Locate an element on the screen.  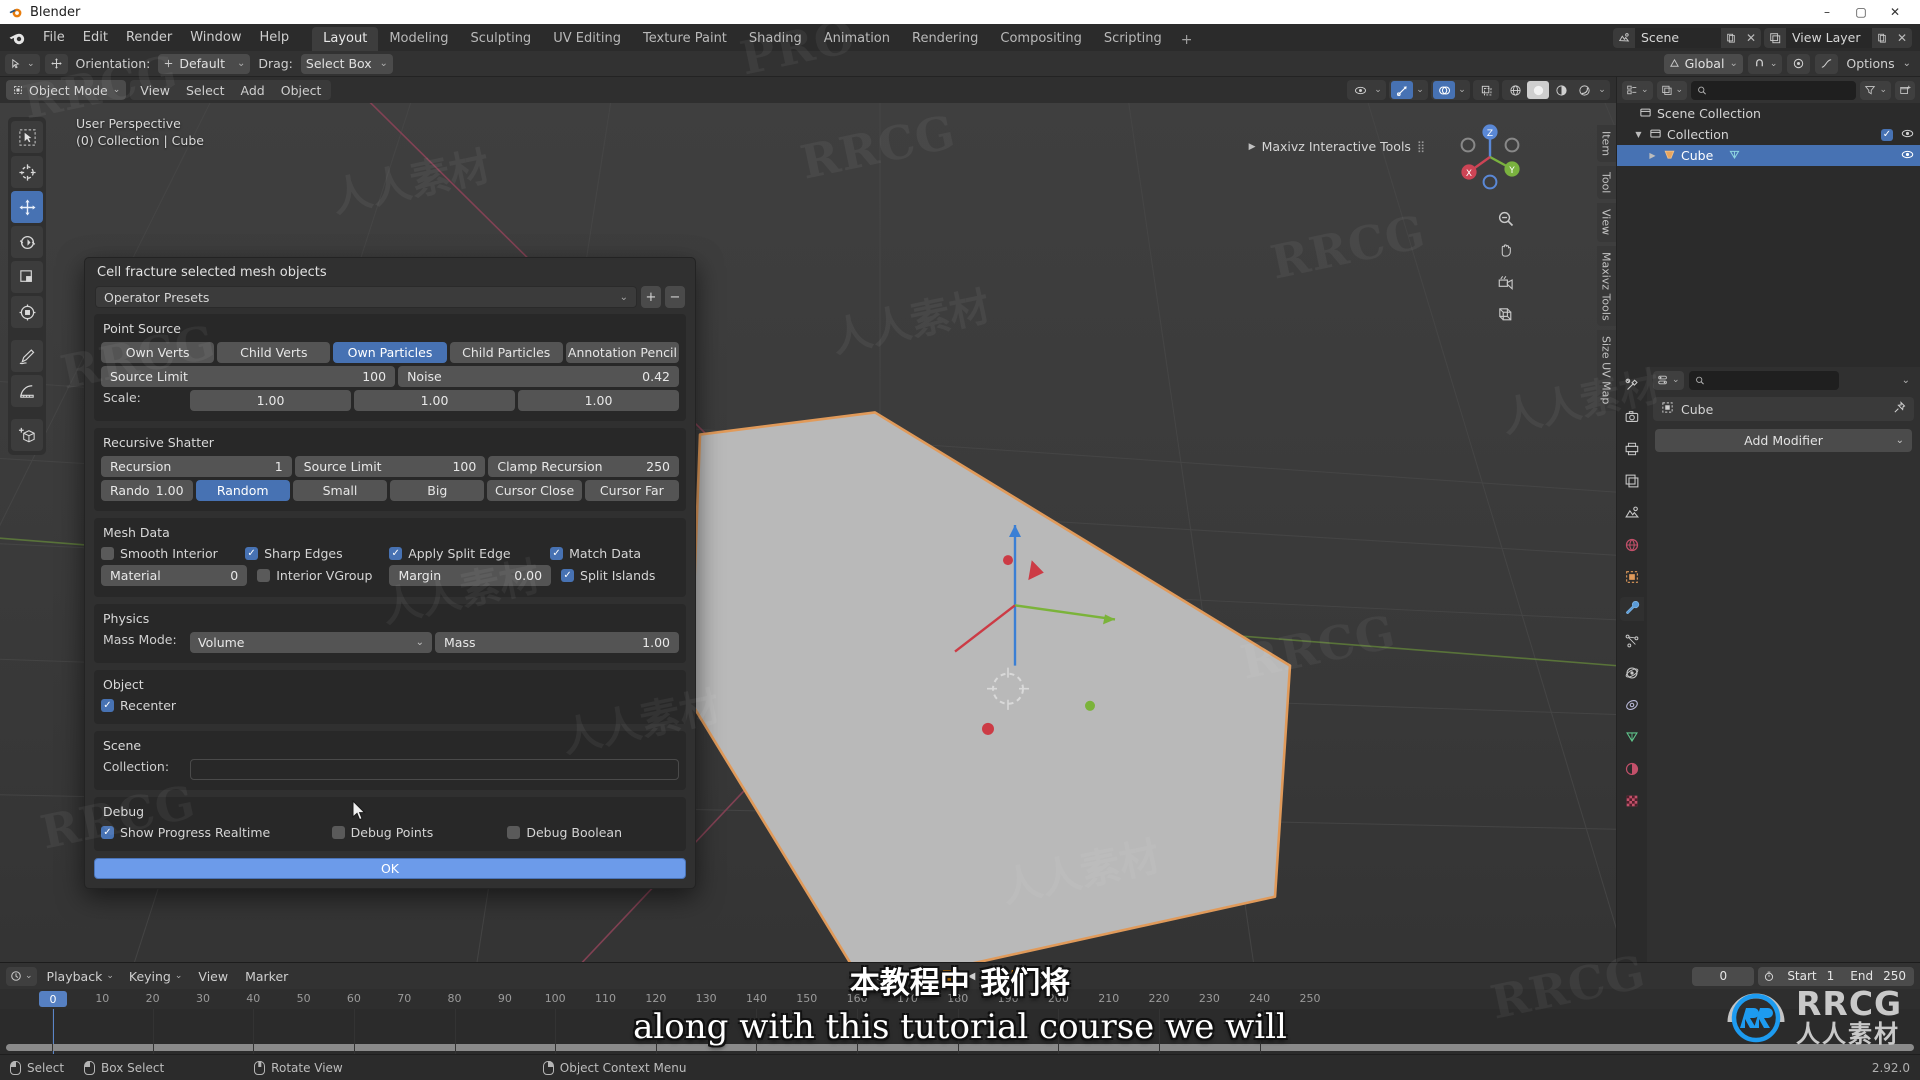
play-button: ▶ is located at coordinates (994, 976).